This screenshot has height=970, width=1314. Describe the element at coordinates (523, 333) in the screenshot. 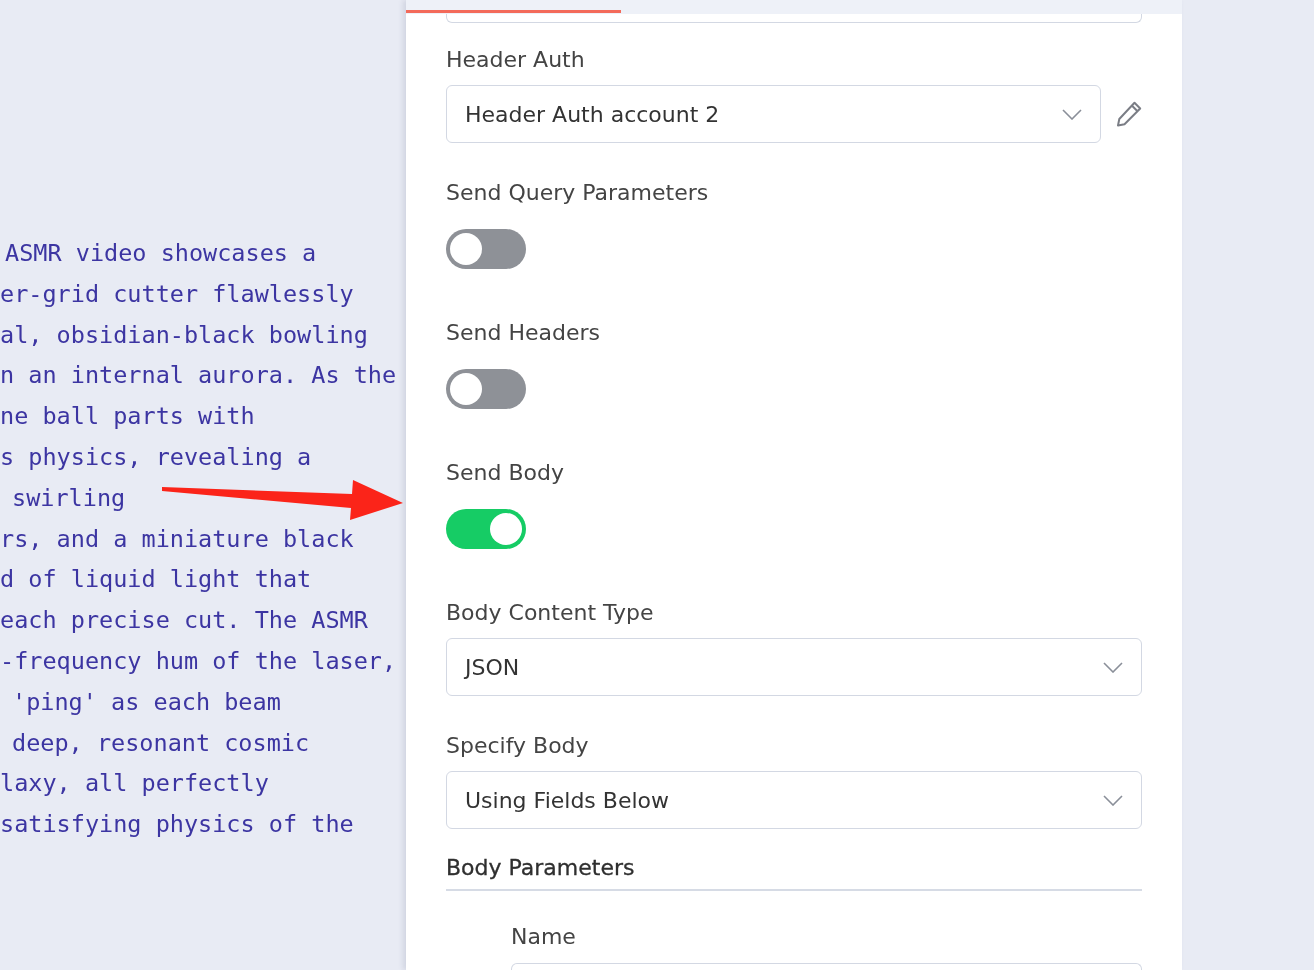

I see `field-label: Send Headers` at that location.